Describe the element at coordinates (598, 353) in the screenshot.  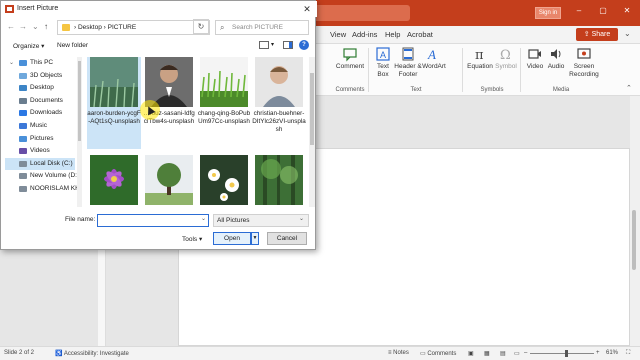
I see `zoom-in-icon: +` at that location.